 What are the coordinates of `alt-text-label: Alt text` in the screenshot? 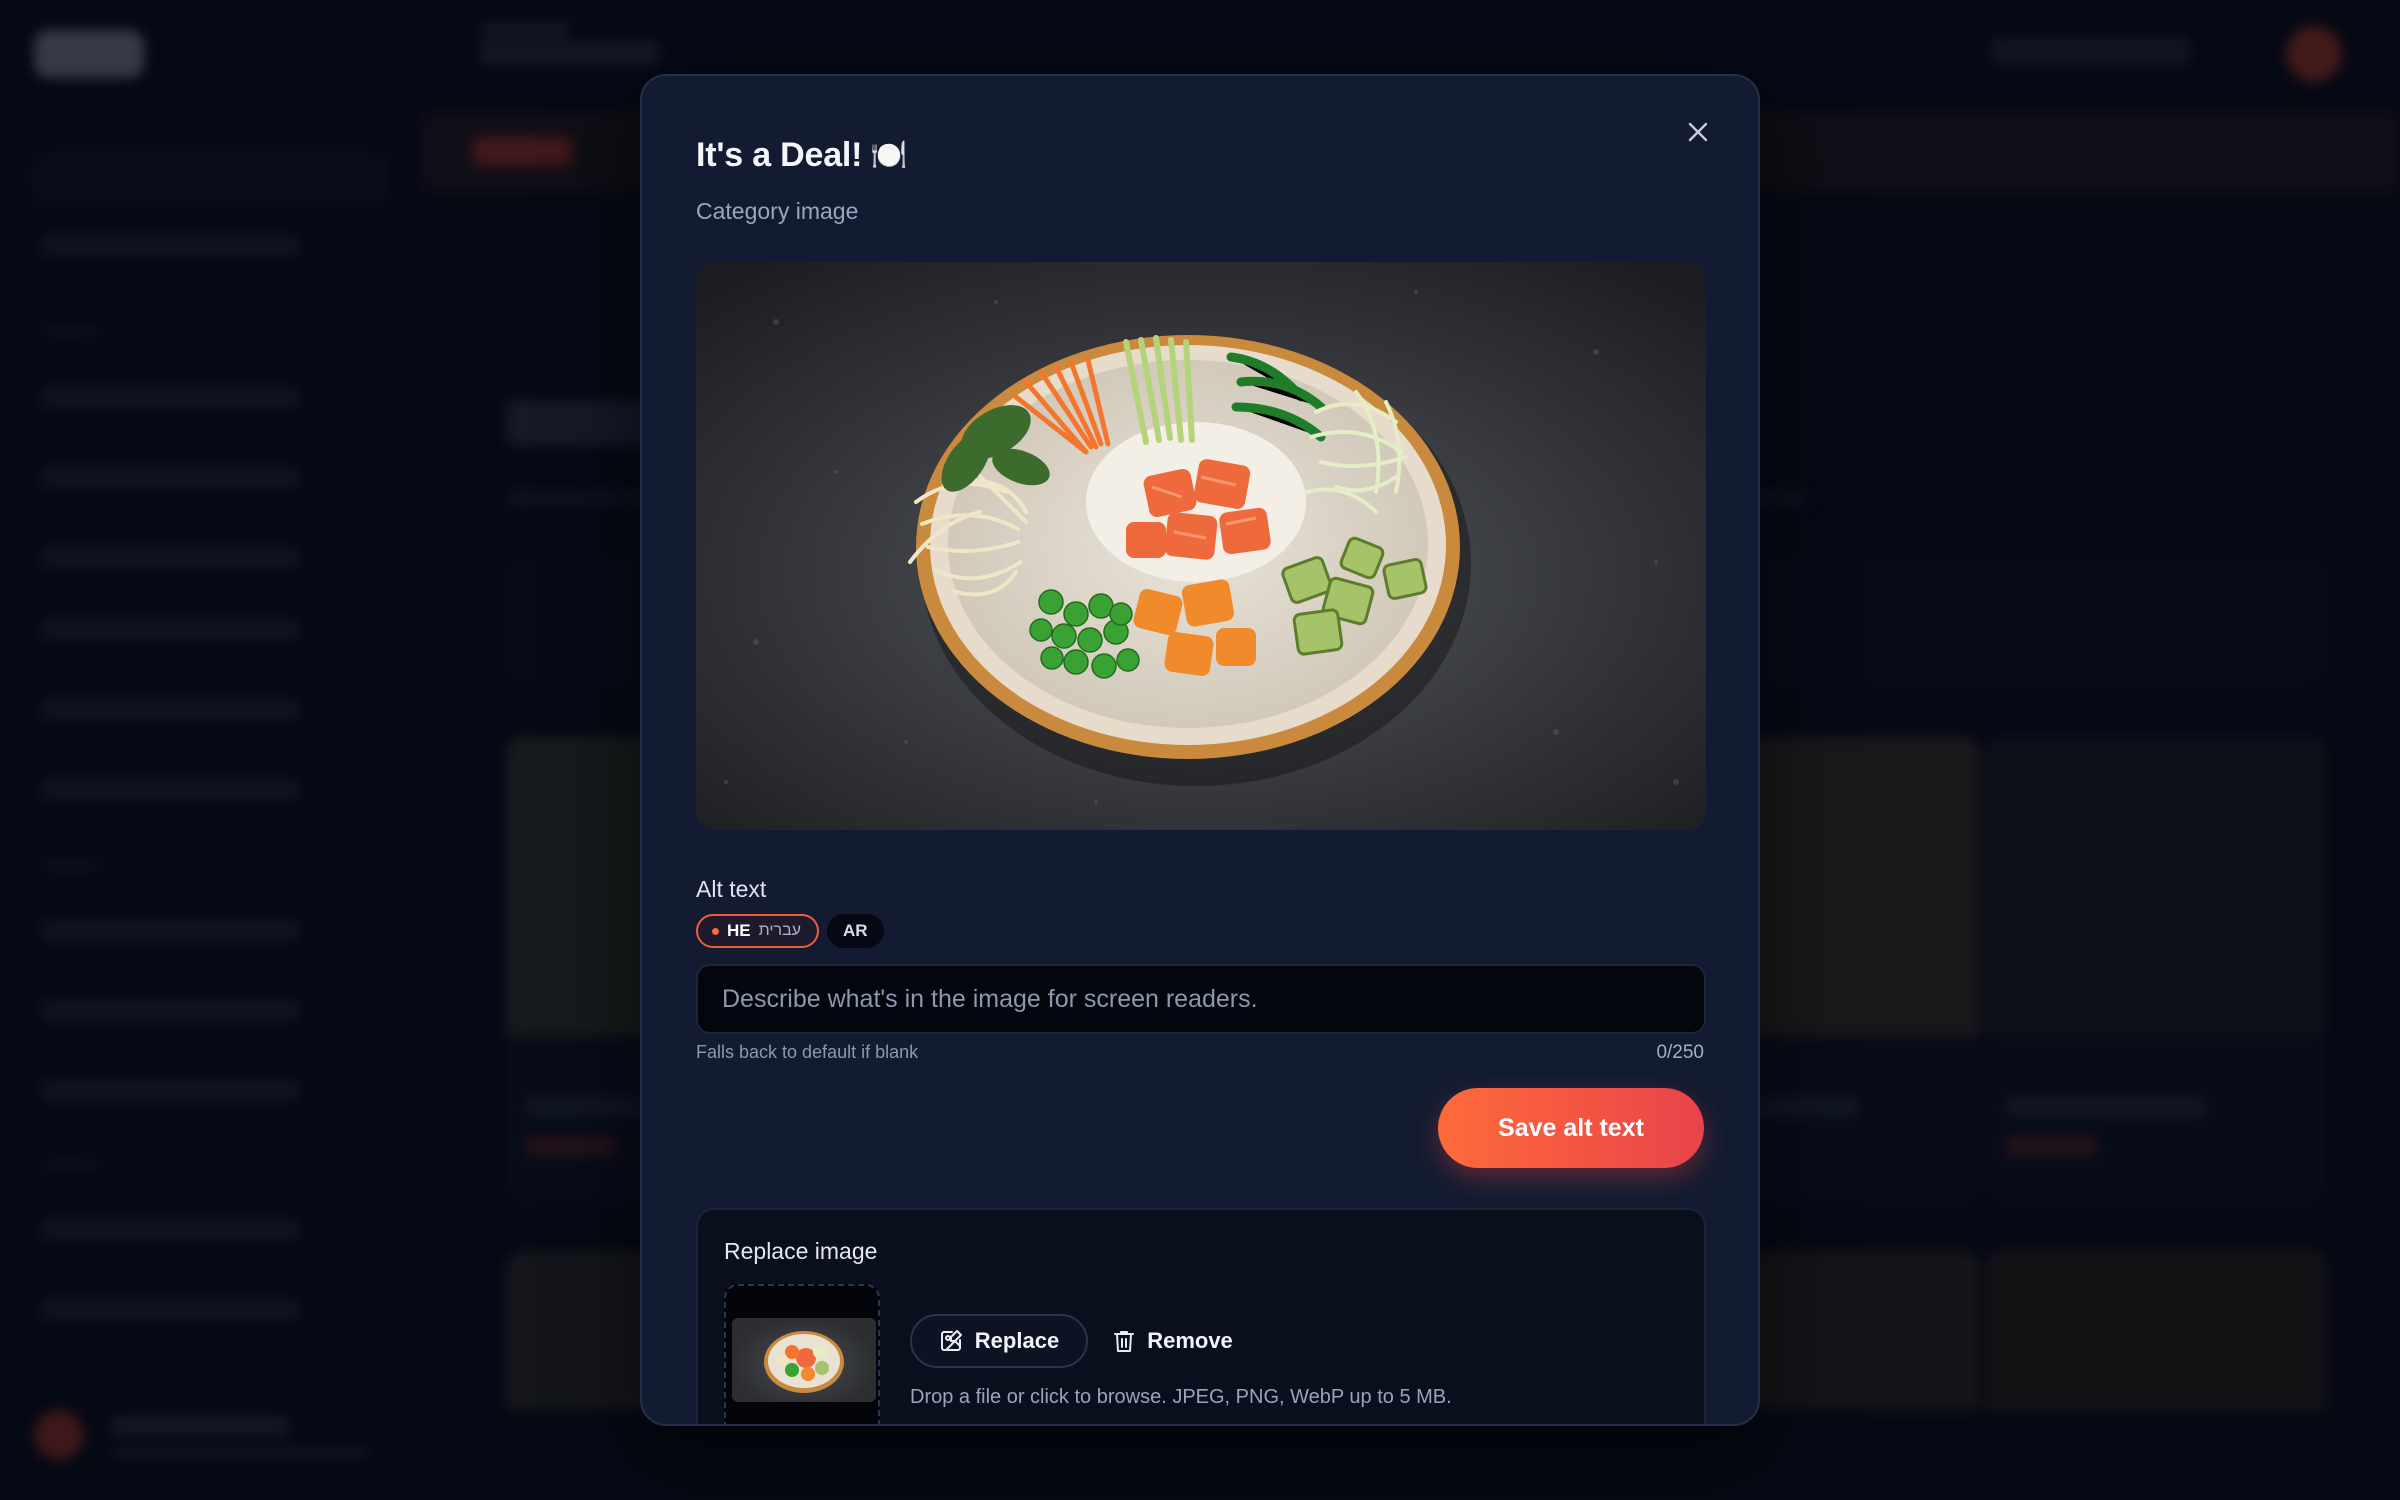 It's located at (731, 889).